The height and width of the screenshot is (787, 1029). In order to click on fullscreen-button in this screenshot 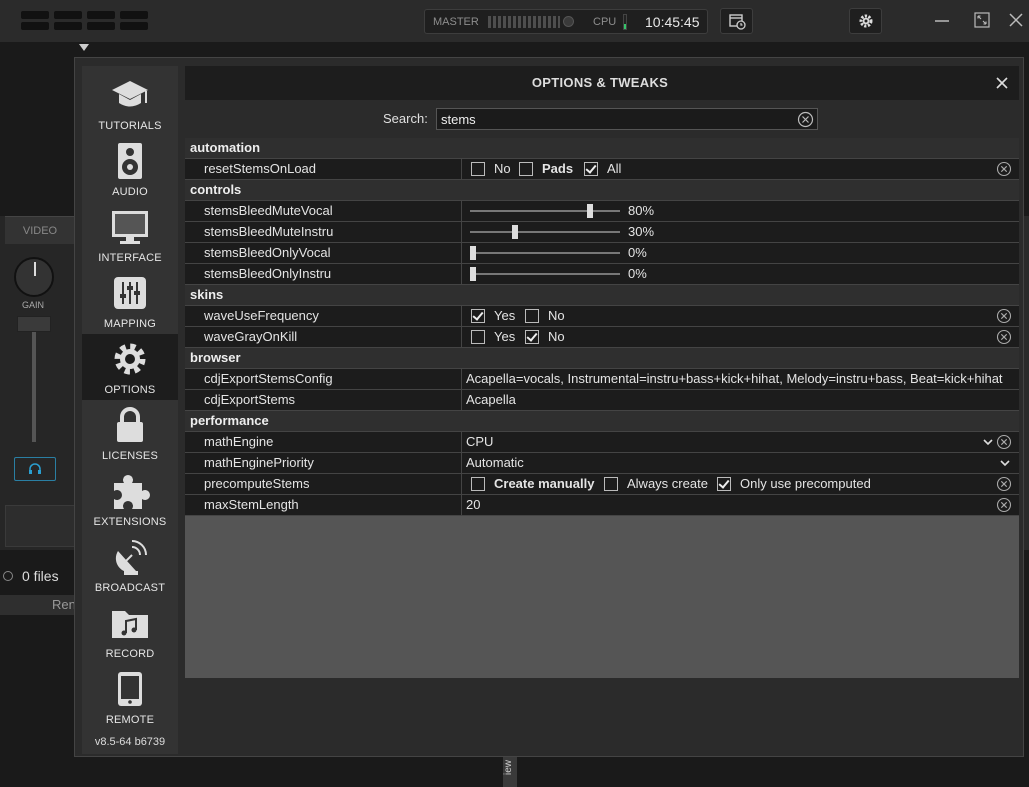, I will do `click(982, 20)`.